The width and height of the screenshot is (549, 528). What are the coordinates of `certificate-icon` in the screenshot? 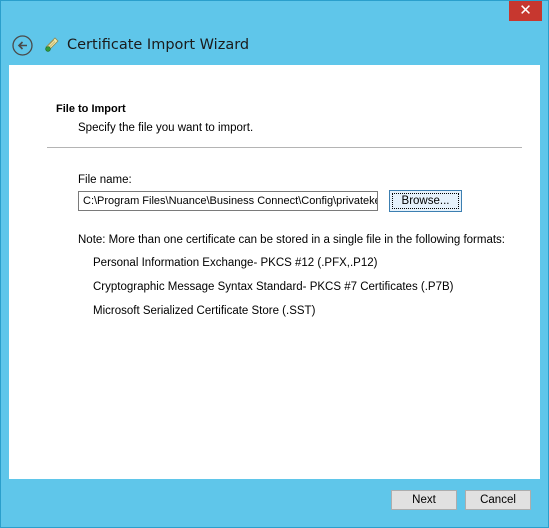 It's located at (52, 44).